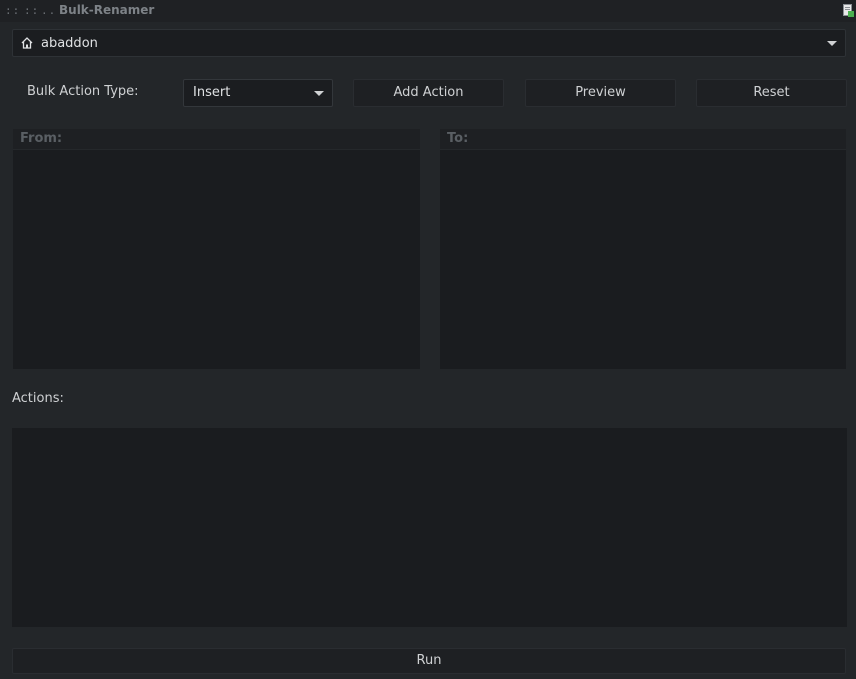 The height and width of the screenshot is (679, 856). What do you see at coordinates (429, 661) in the screenshot?
I see `run-button: Run` at bounding box center [429, 661].